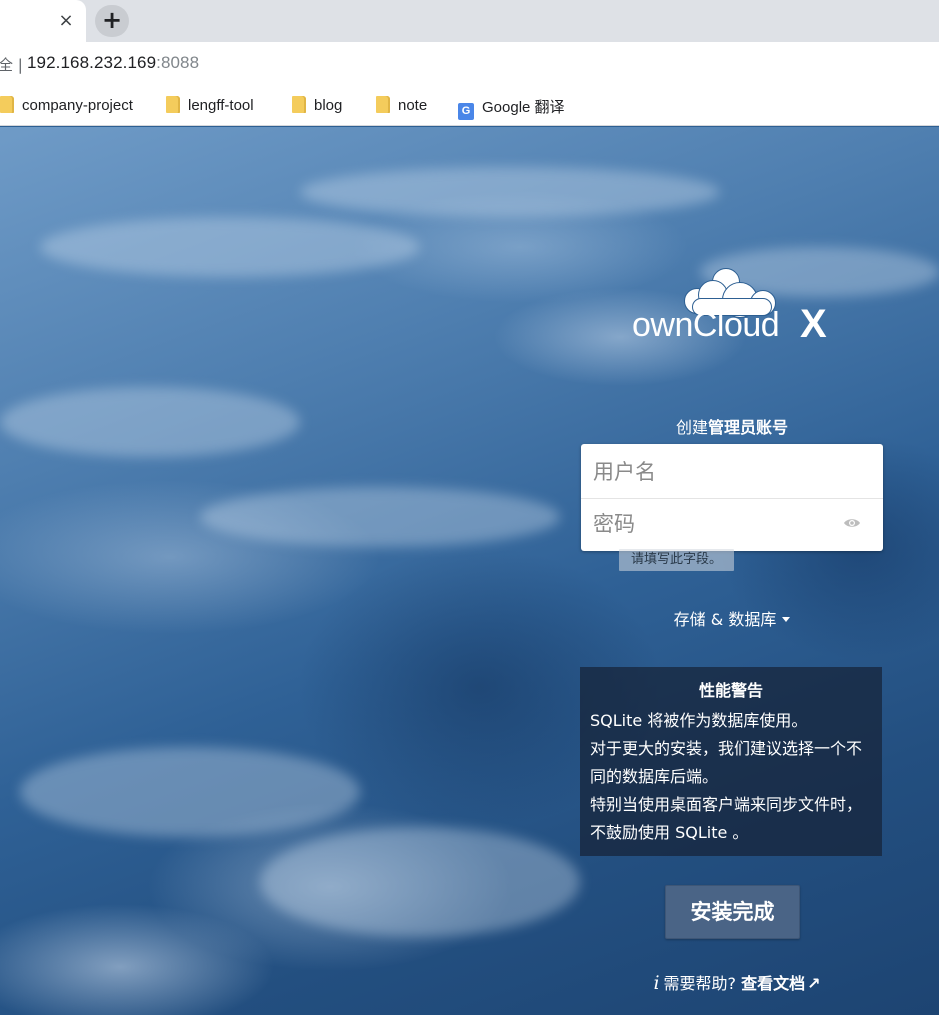  What do you see at coordinates (77, 105) in the screenshot?
I see `bookmark-label: company-project` at bounding box center [77, 105].